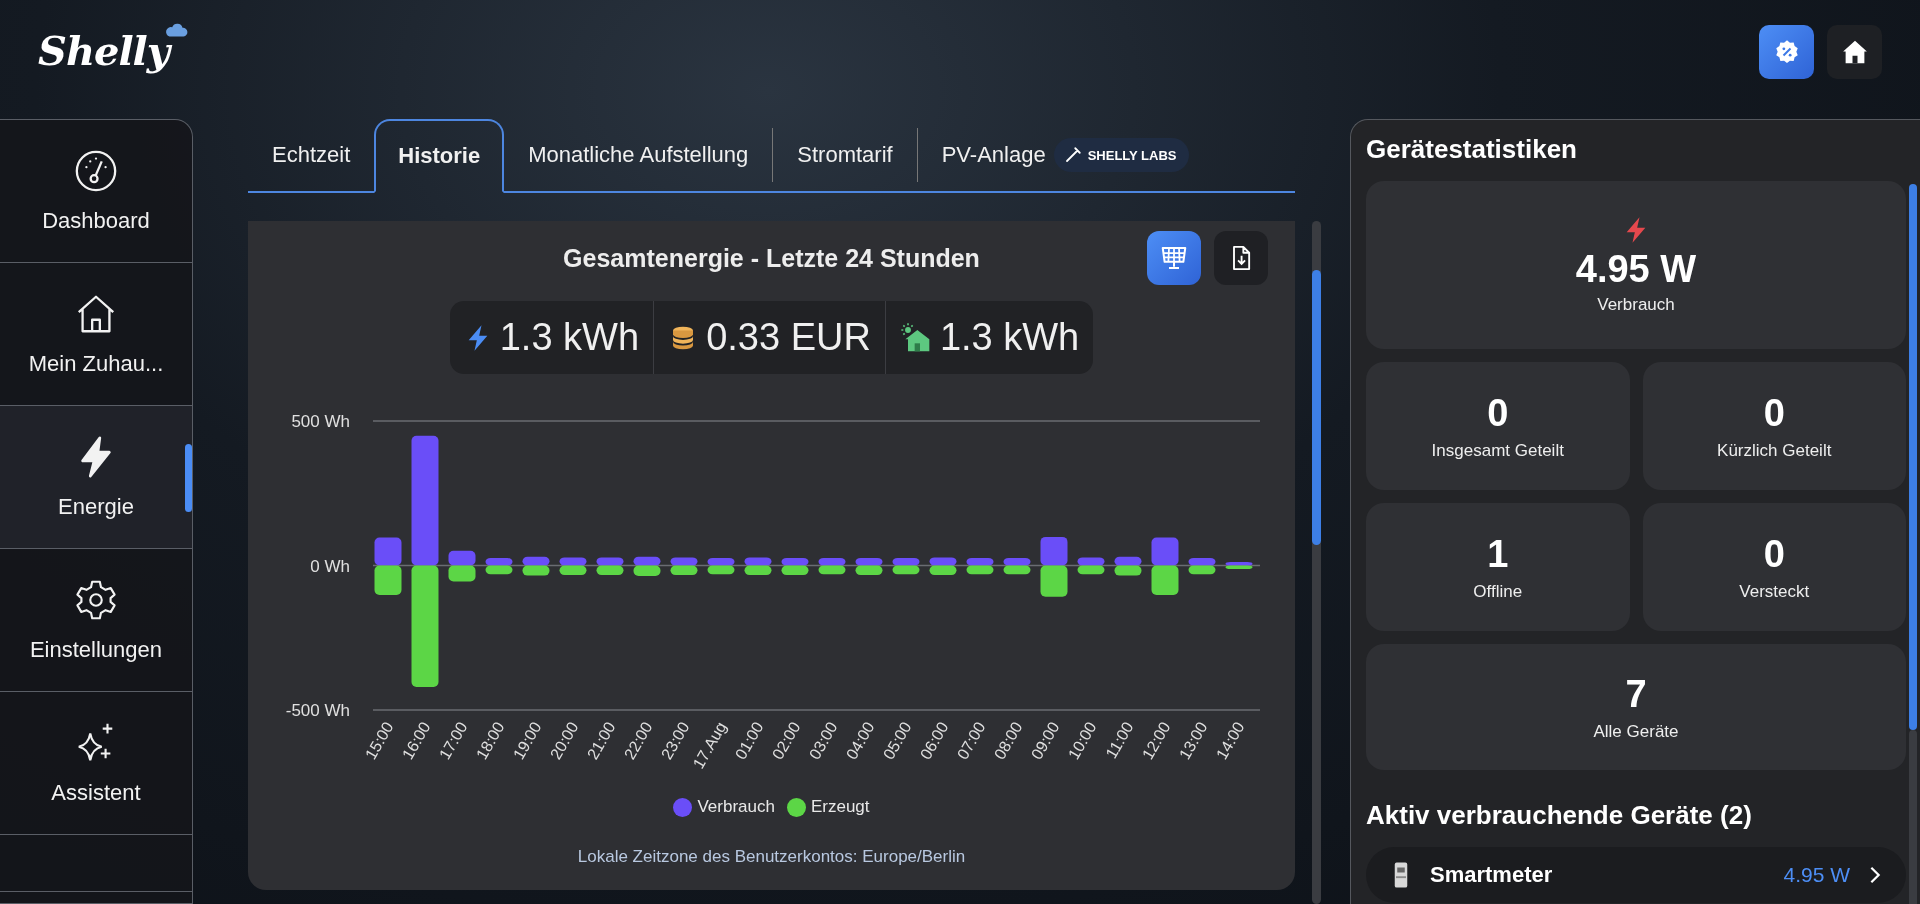 The width and height of the screenshot is (1920, 904). I want to click on stat-value: 4.95 W, so click(1636, 269).